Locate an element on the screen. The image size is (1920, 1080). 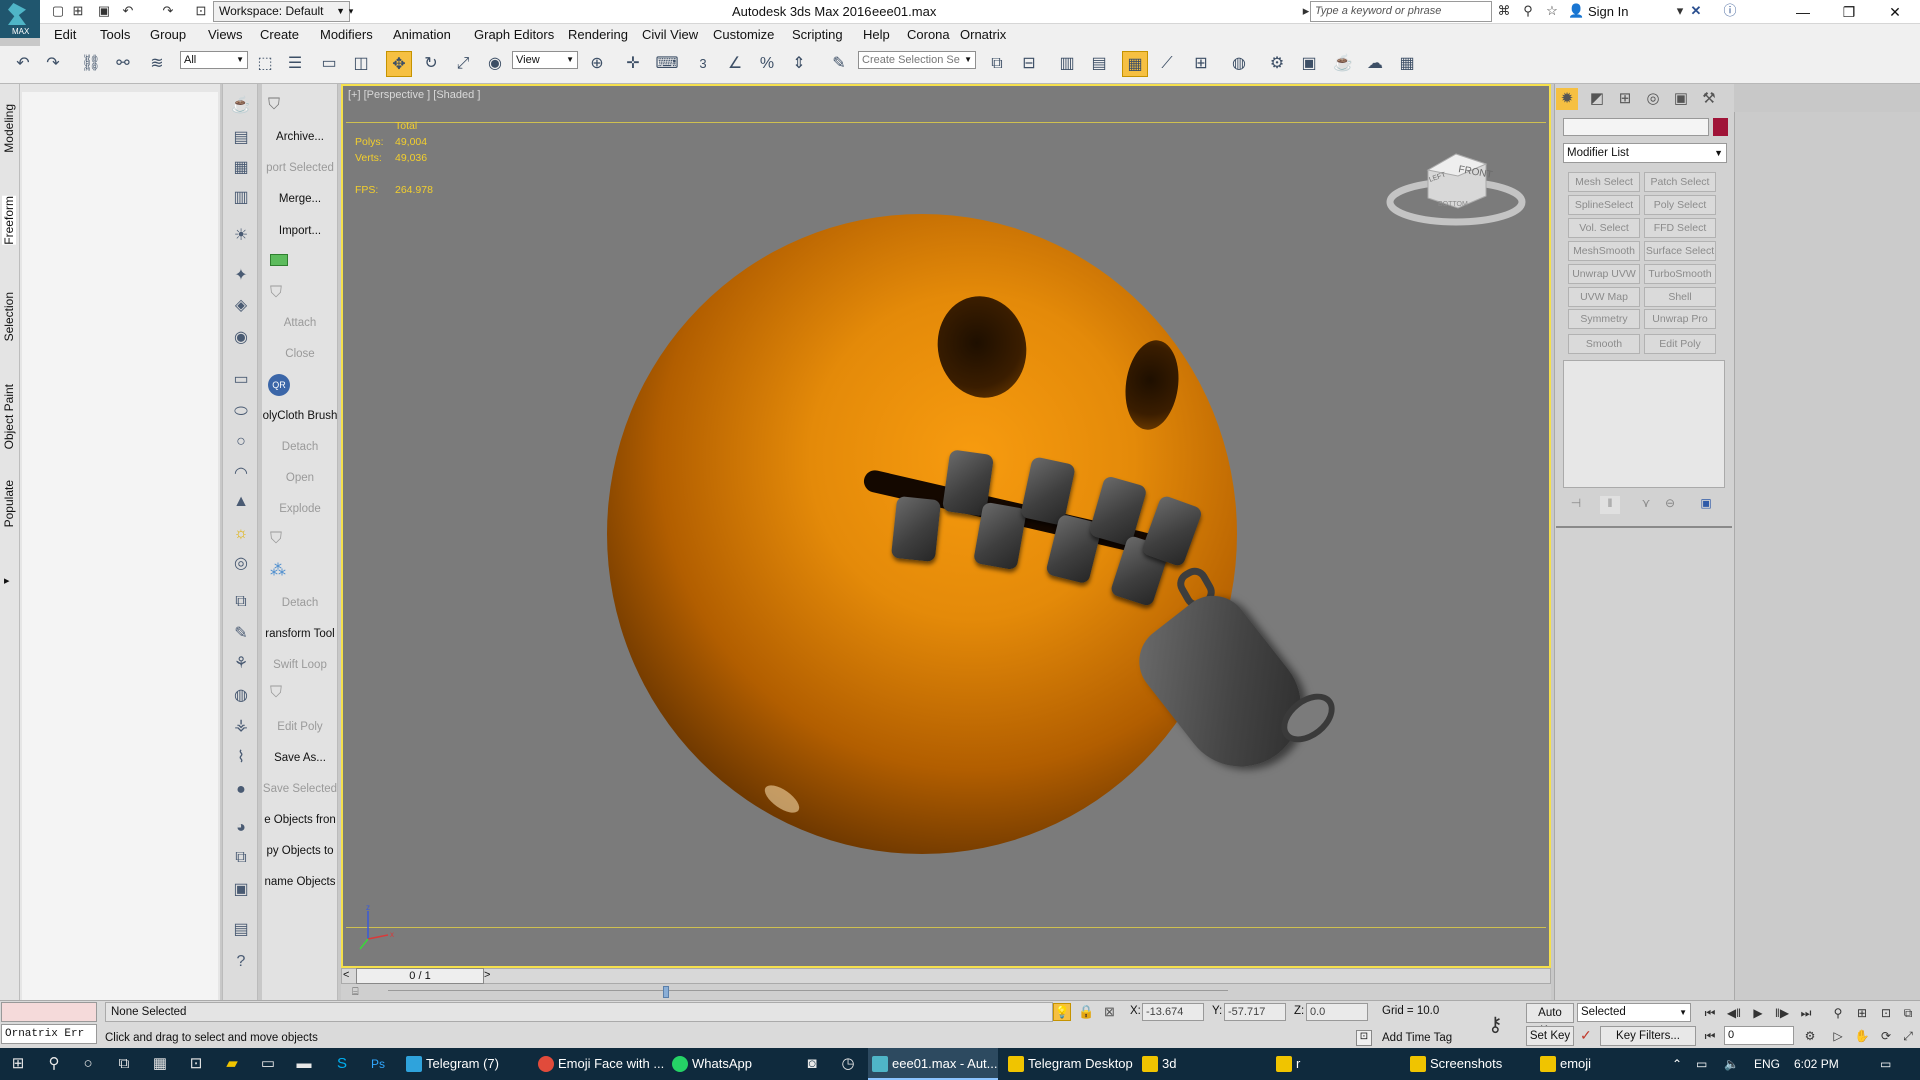
help-icon: ⓘ is located at coordinates (1730, 11).